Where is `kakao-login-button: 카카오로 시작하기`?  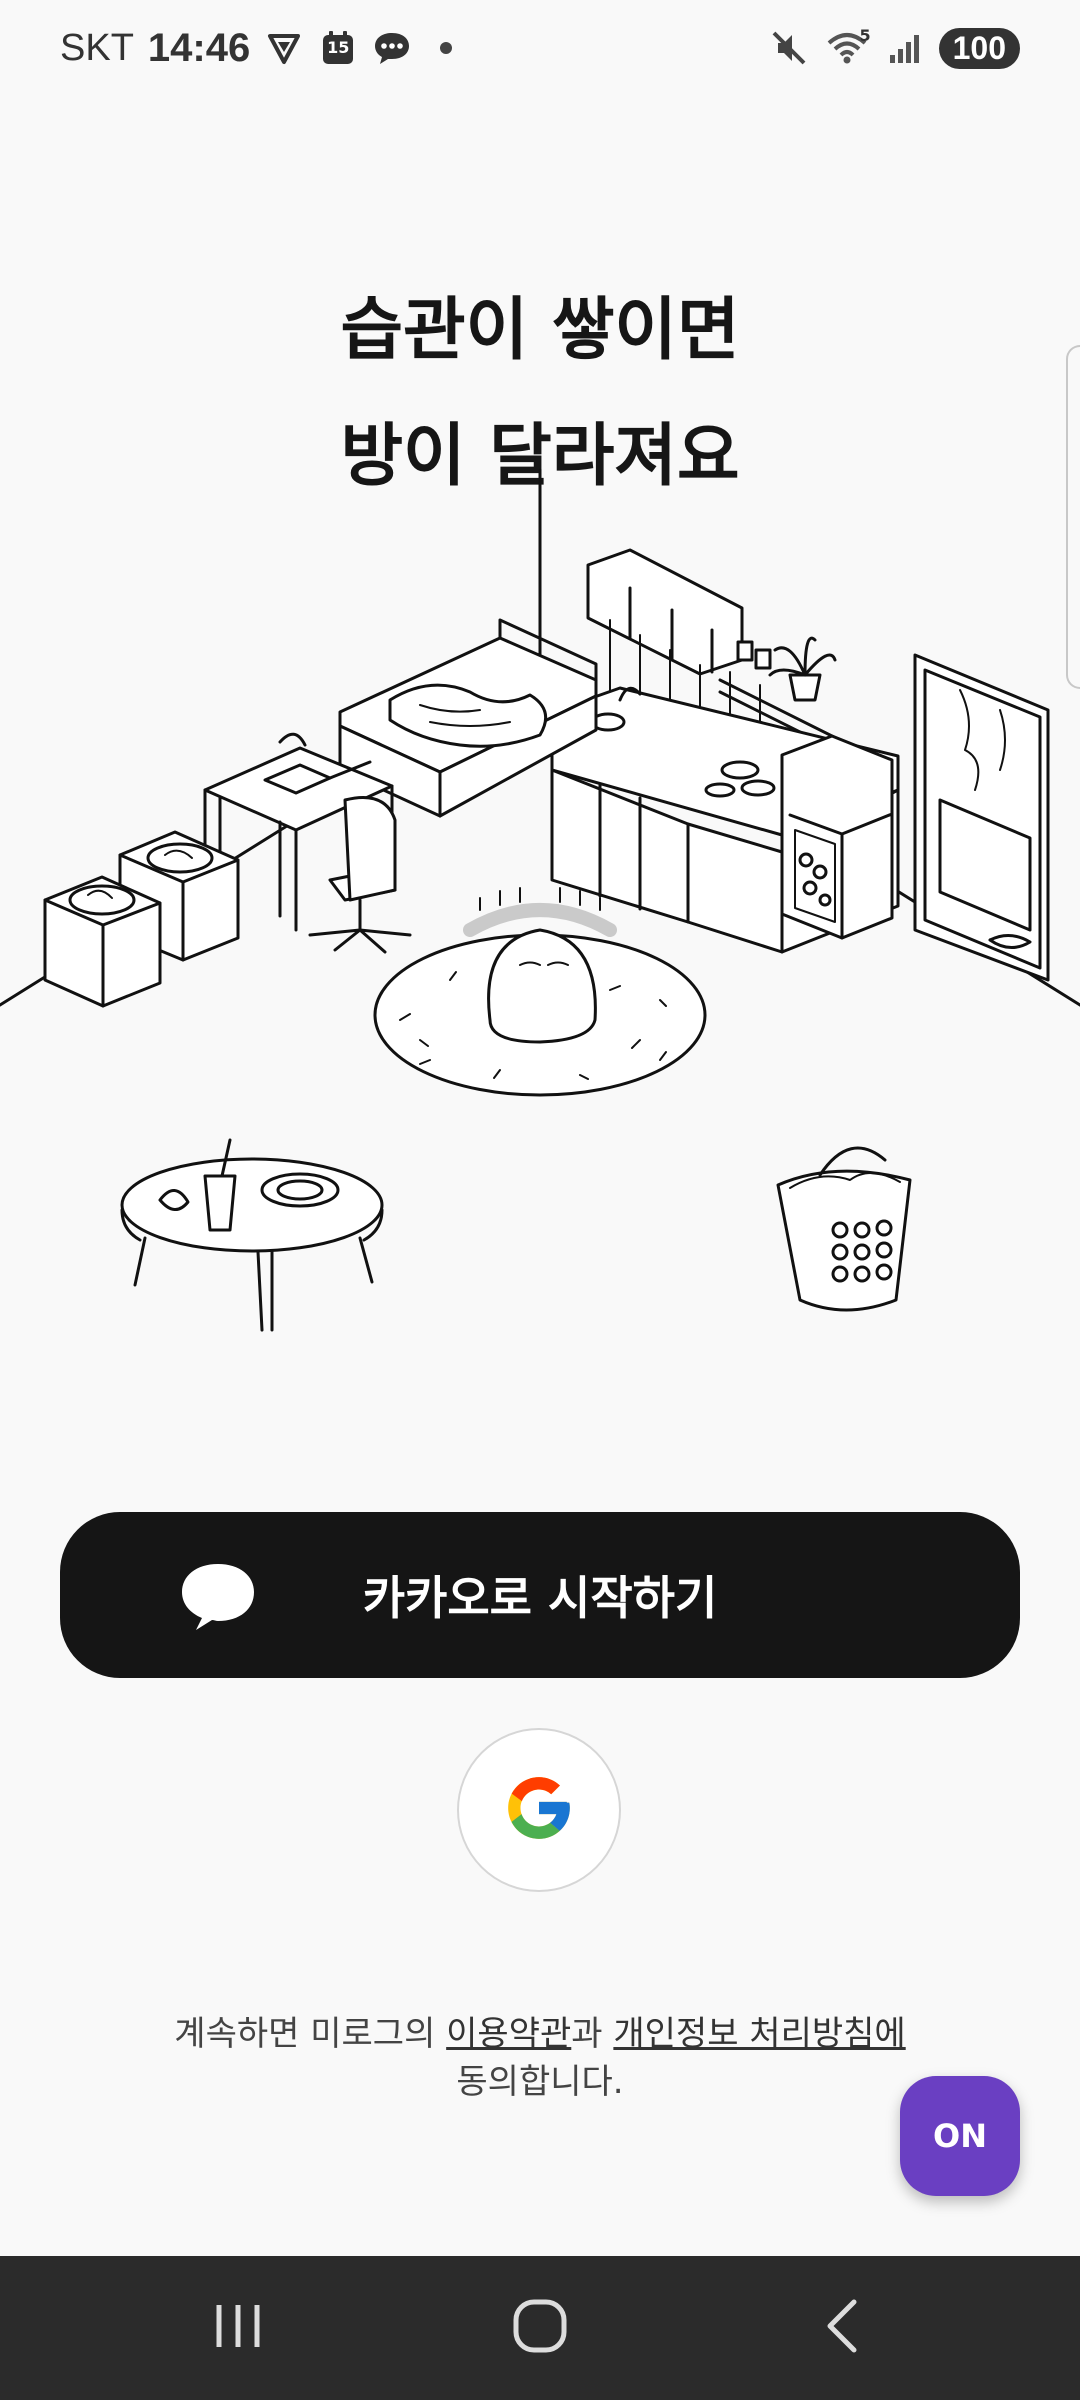
kakao-login-button: 카카오로 시작하기 is located at coordinates (540, 1595).